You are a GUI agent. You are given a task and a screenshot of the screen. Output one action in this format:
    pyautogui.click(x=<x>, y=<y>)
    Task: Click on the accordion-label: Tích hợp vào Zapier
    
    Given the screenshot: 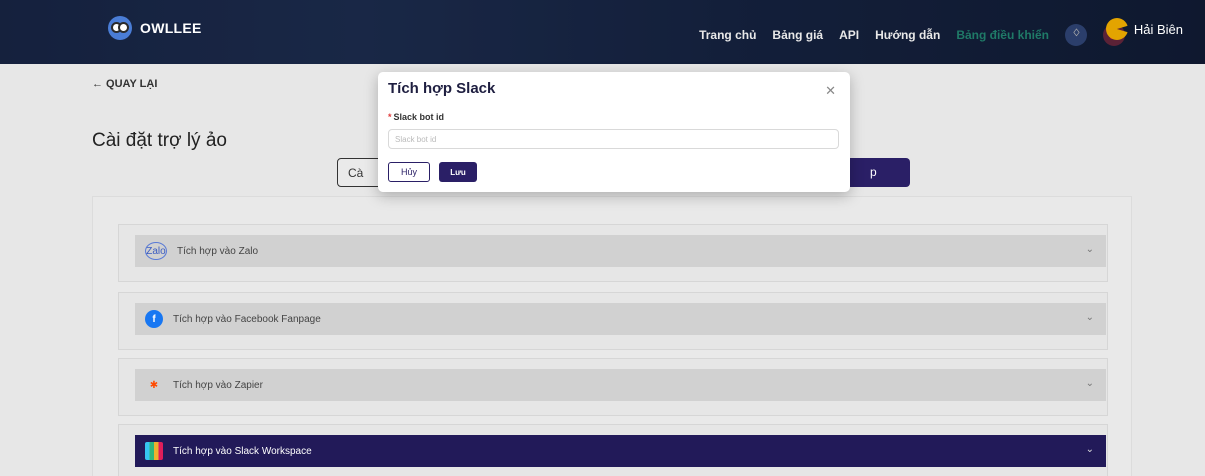 What is the action you would take?
    pyautogui.click(x=218, y=385)
    